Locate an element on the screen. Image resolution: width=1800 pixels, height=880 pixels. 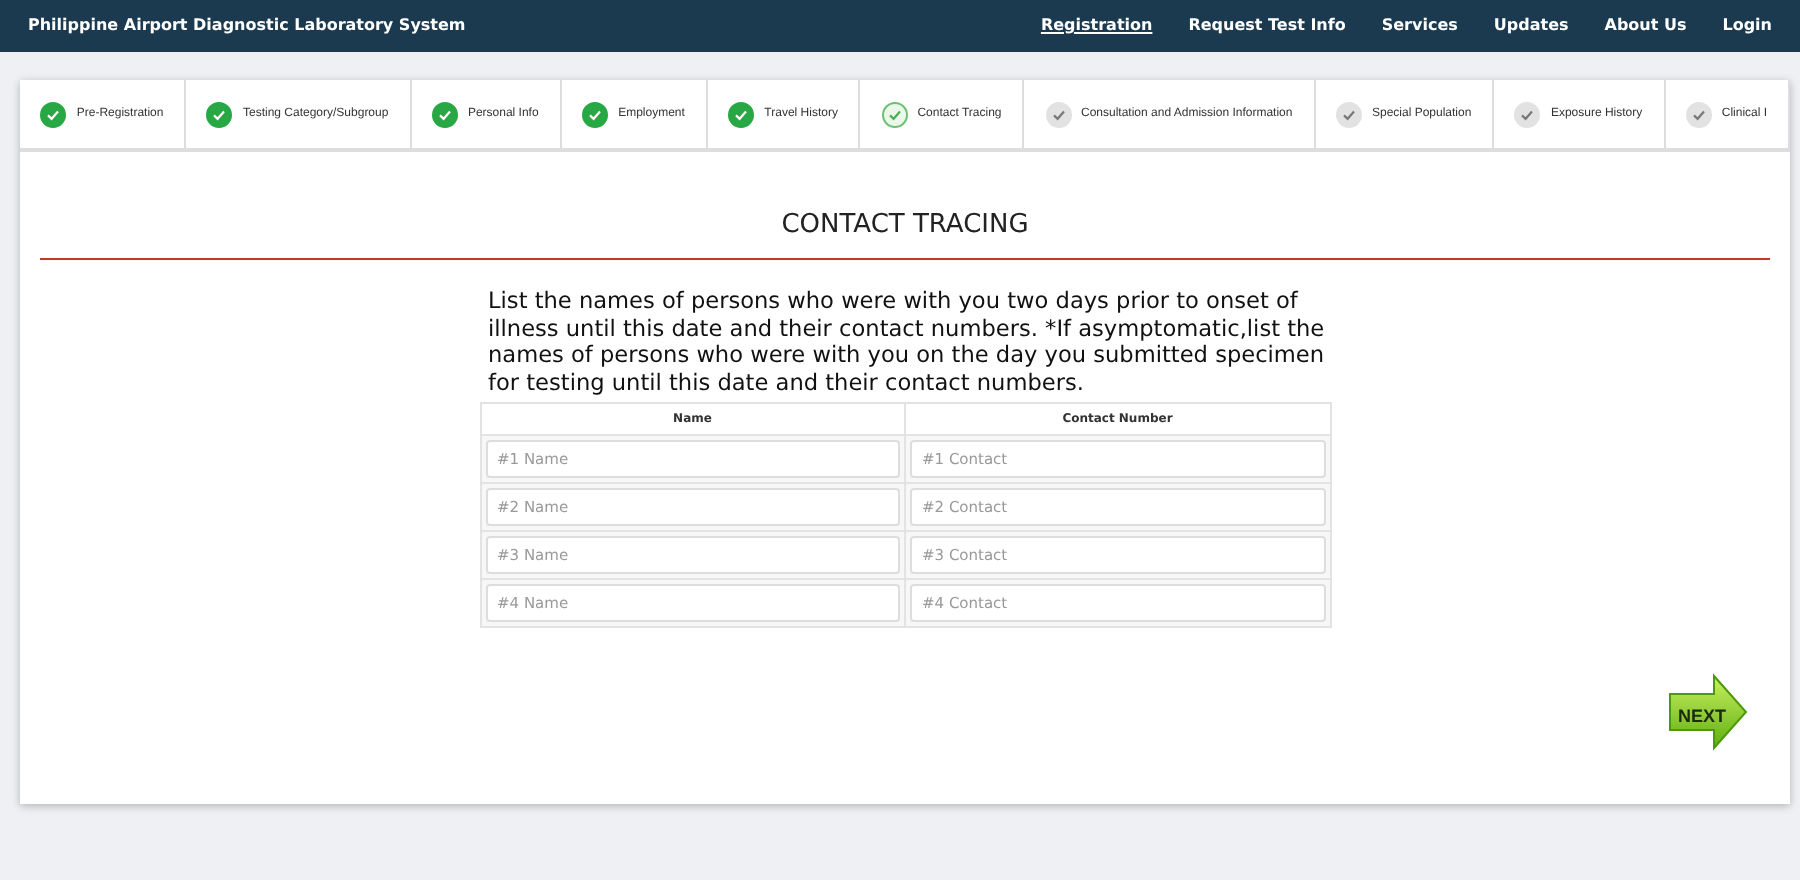
nav-link: Request Test Info is located at coordinates (1267, 26).